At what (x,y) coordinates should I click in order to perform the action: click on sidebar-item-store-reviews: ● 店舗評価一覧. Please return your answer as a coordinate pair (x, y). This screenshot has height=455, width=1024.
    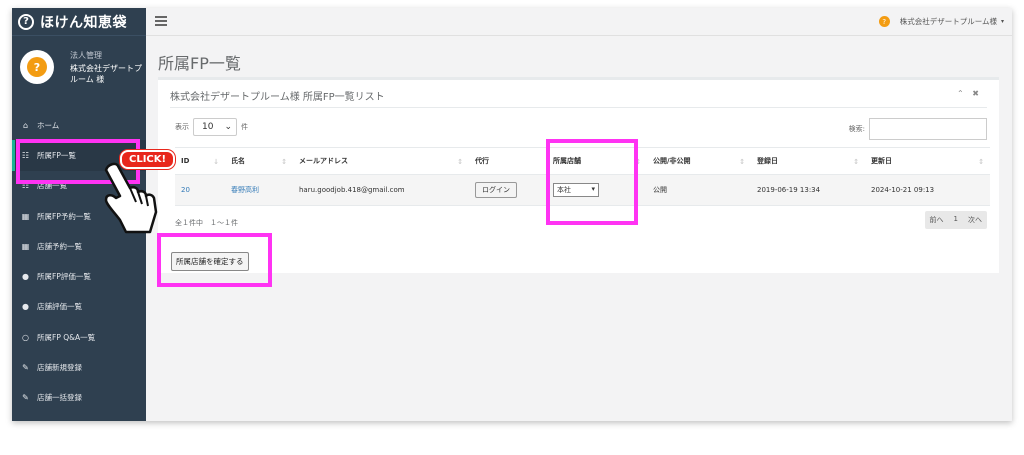
    Looking at the image, I should click on (79, 307).